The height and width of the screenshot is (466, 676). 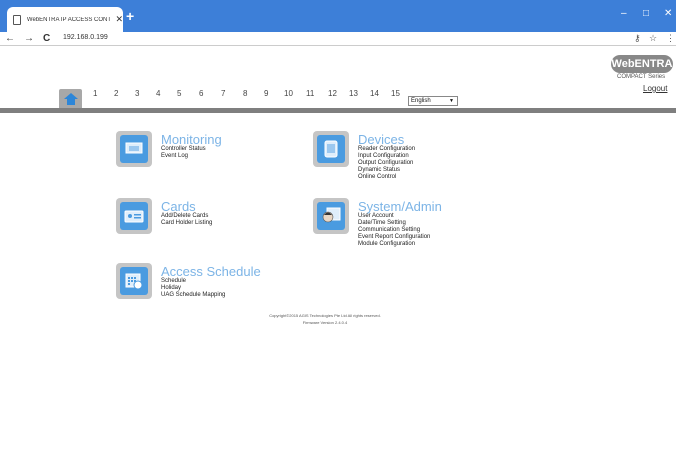 What do you see at coordinates (95, 93) in the screenshot?
I see `tab-1: 1` at bounding box center [95, 93].